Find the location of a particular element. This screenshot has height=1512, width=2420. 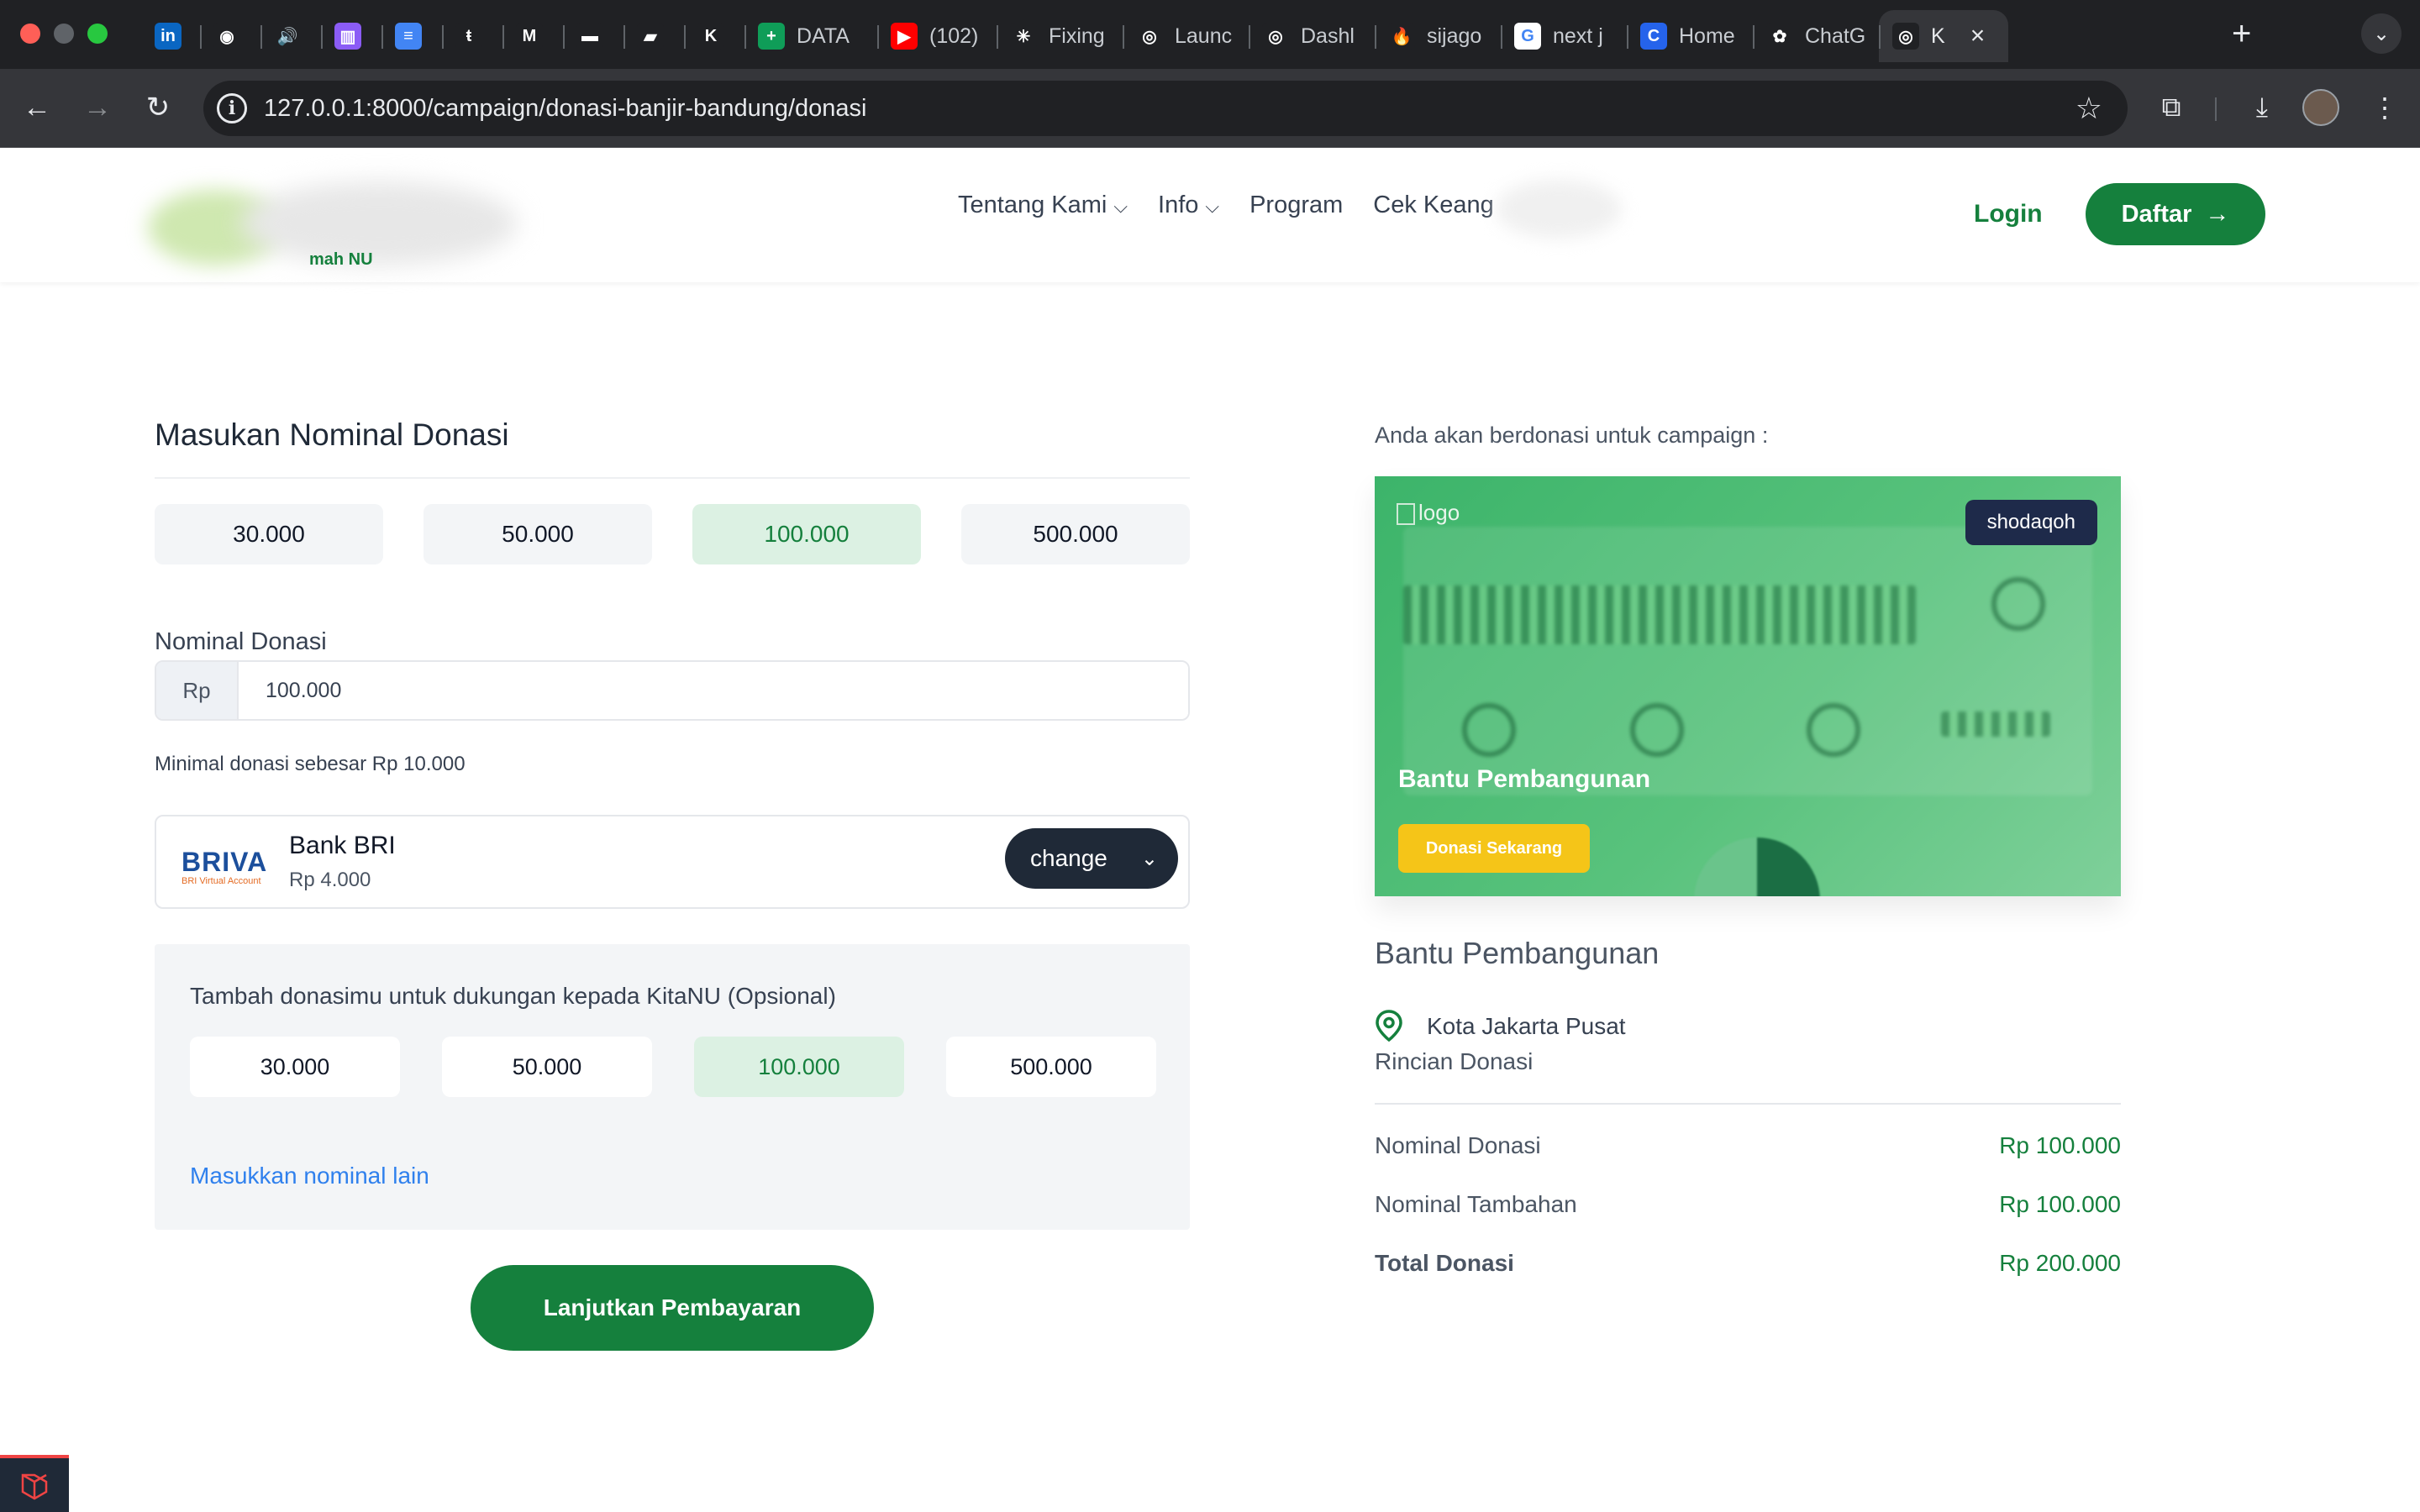

amount-input is located at coordinates (713, 690).